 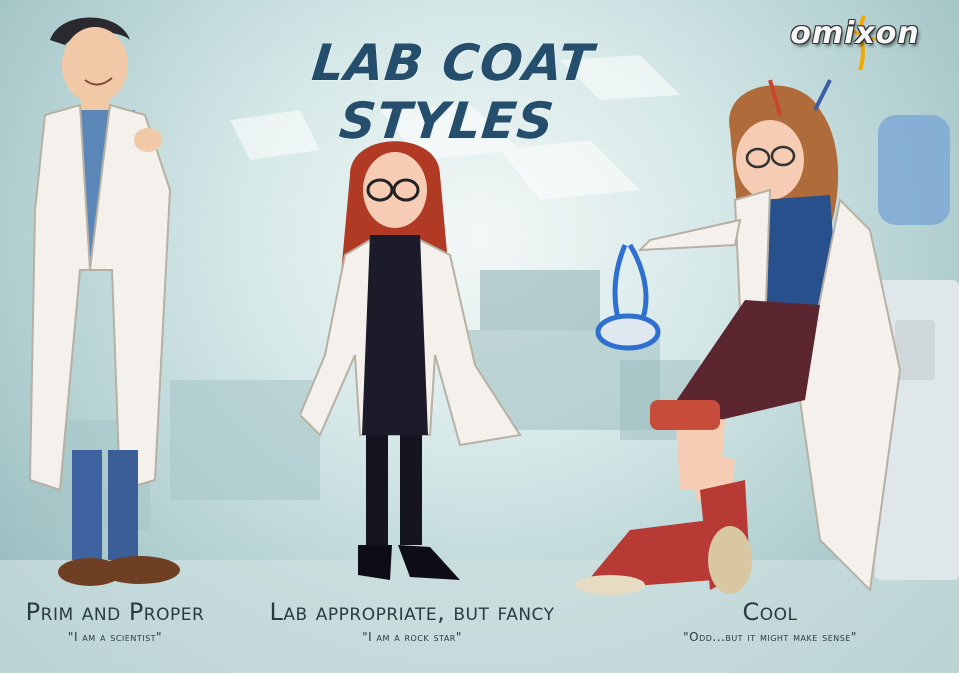 I want to click on style-quote: "I am a scientist", so click(x=115, y=637).